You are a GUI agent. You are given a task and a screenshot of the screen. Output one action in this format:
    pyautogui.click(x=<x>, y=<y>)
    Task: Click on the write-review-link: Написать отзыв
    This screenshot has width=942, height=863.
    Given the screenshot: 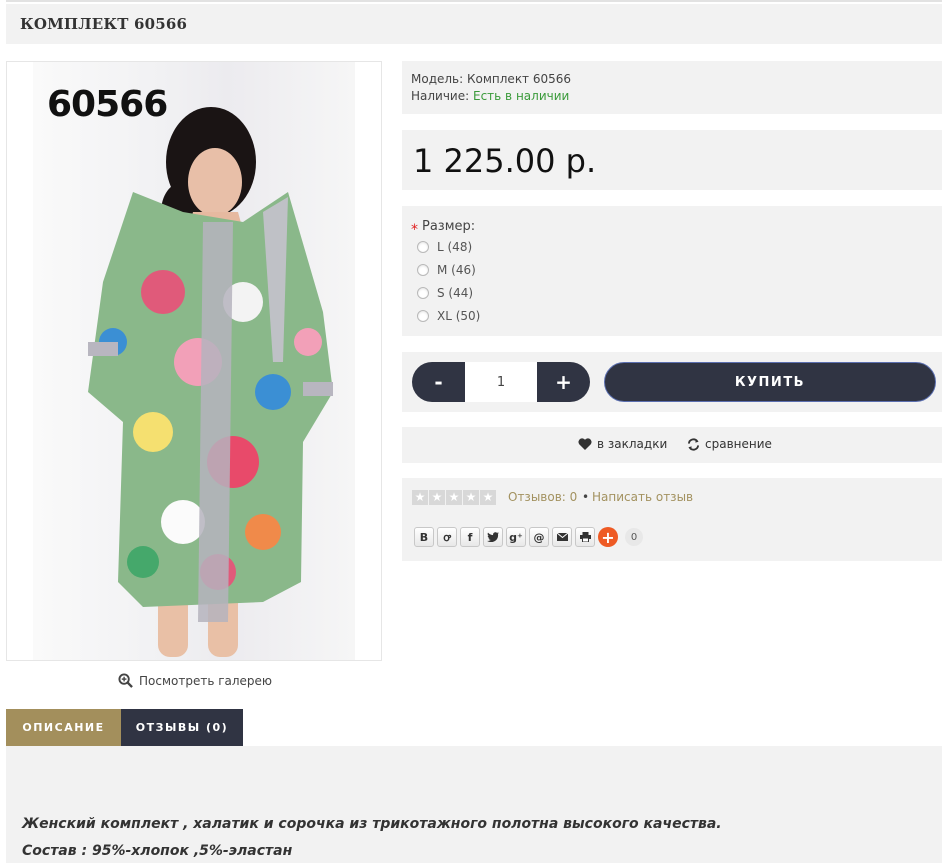 What is the action you would take?
    pyautogui.click(x=642, y=497)
    